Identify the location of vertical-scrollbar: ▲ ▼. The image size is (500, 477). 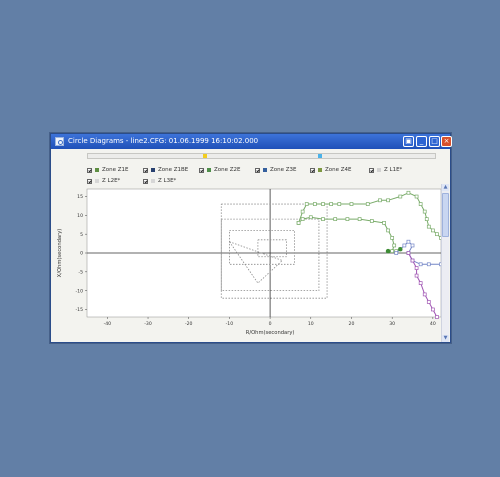
(445, 263).